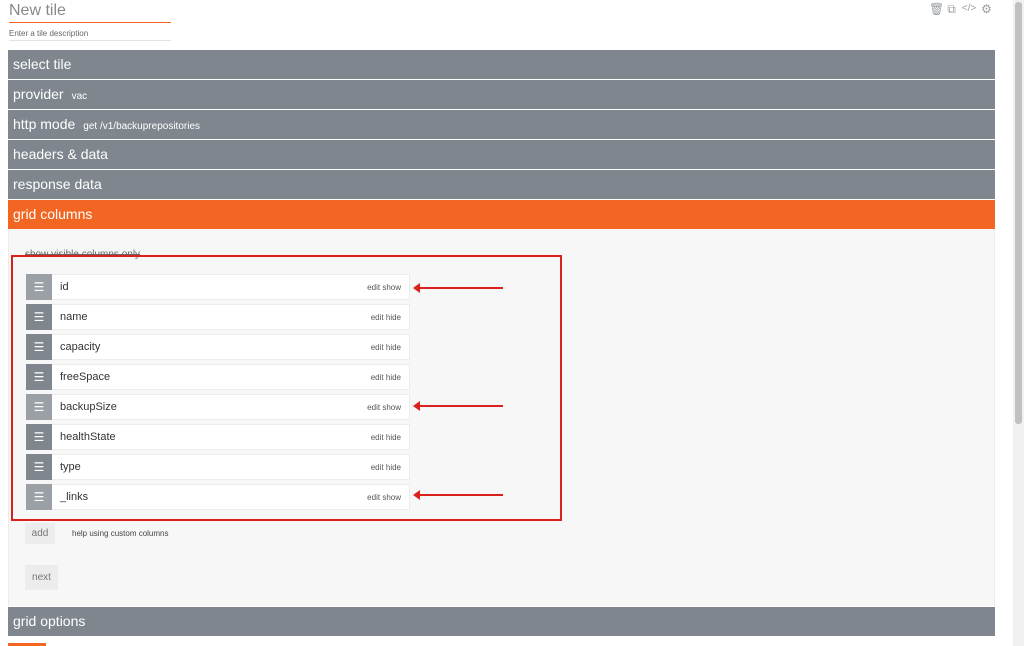 This screenshot has height=646, width=1024. Describe the element at coordinates (85, 377) in the screenshot. I see `column-name: freeSpace` at that location.